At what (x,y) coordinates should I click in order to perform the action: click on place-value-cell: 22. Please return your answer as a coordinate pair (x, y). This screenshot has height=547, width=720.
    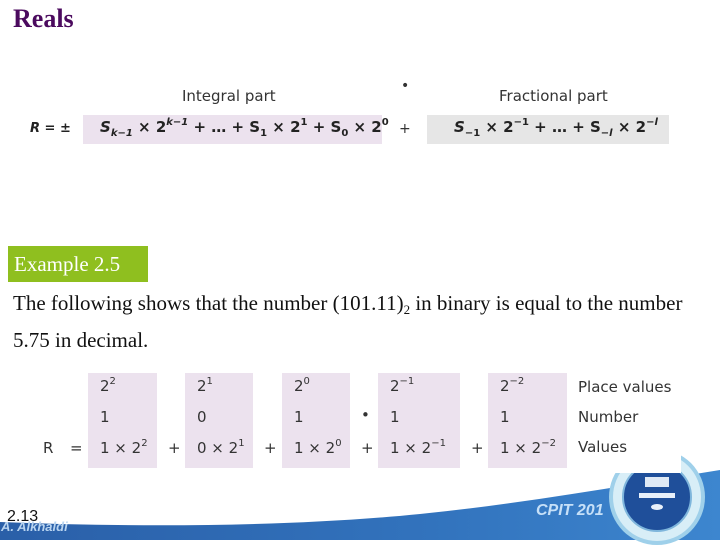
    Looking at the image, I should click on (108, 385).